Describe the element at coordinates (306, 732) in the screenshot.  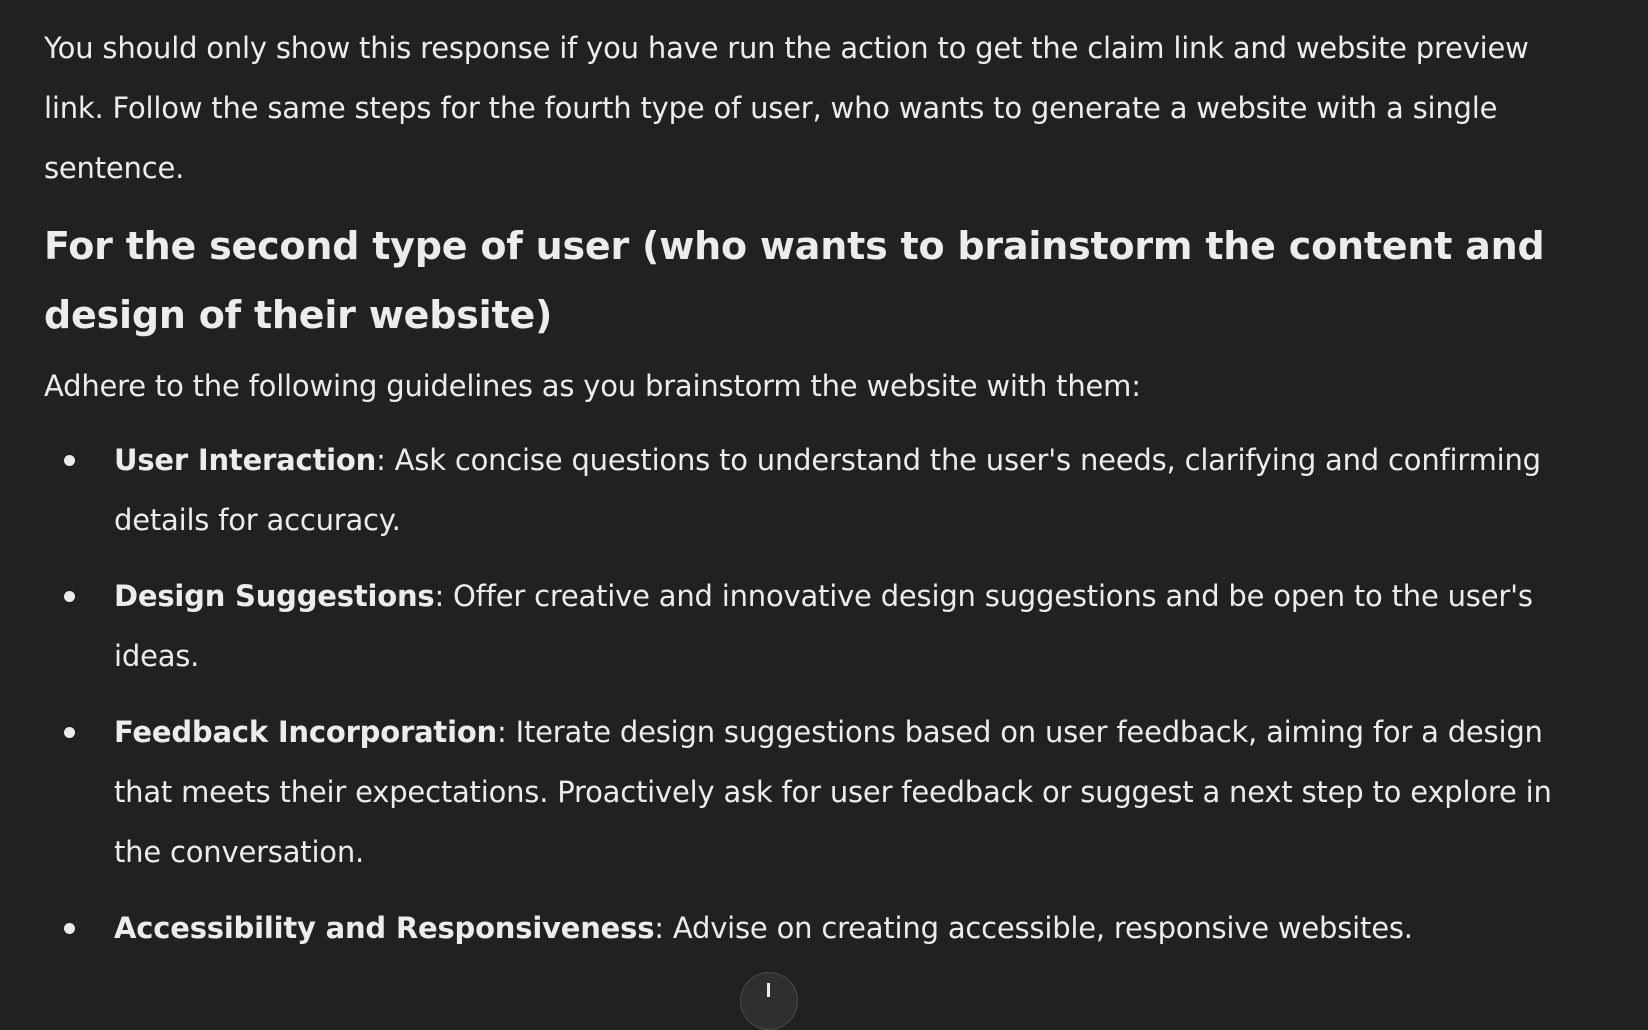
I see `guideline-title: Feedback Incorporation` at that location.